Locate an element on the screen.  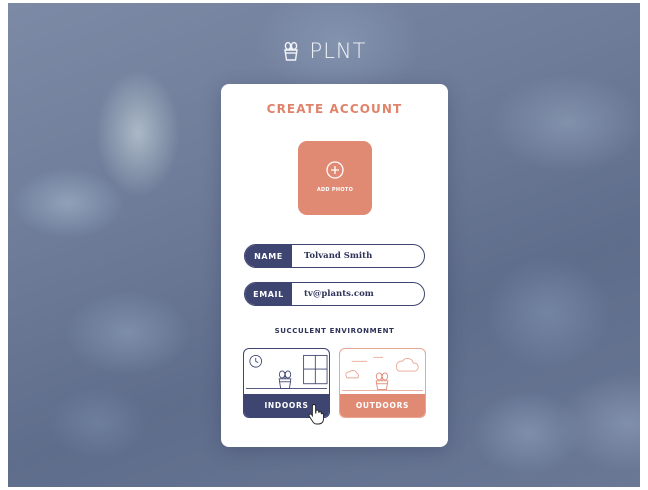
indoors-option: INDOORS is located at coordinates (286, 383).